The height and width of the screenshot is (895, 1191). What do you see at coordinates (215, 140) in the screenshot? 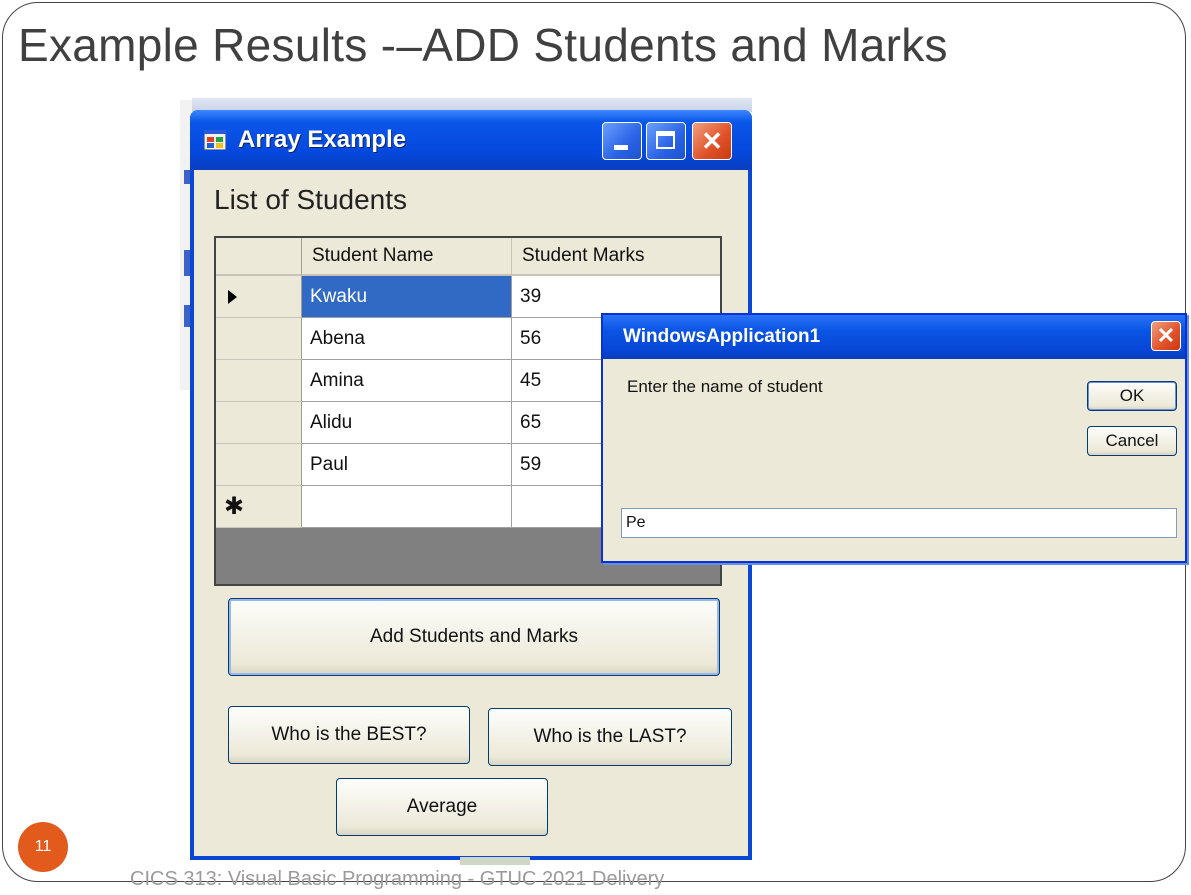
I see `app-icon` at bounding box center [215, 140].